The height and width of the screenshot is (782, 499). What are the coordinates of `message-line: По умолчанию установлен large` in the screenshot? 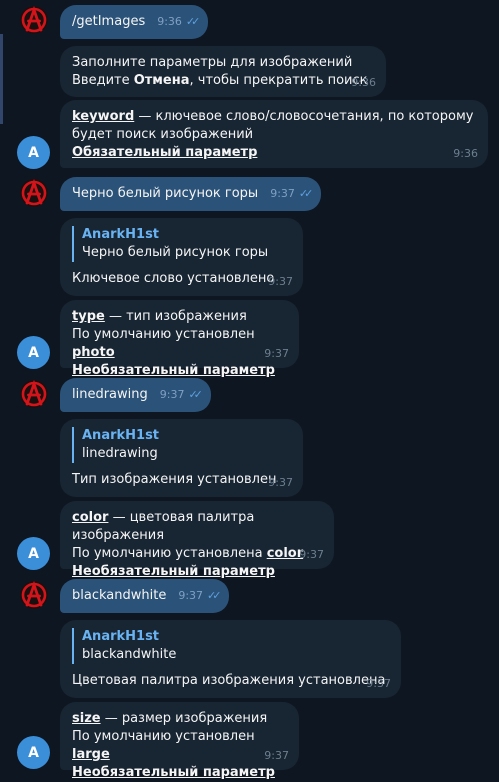 It's located at (163, 745).